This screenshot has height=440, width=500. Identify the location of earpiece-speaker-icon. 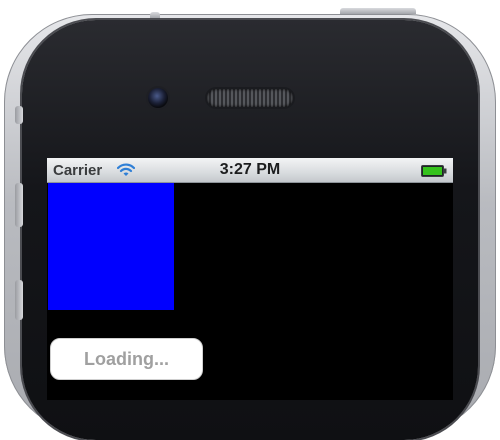
(250, 98).